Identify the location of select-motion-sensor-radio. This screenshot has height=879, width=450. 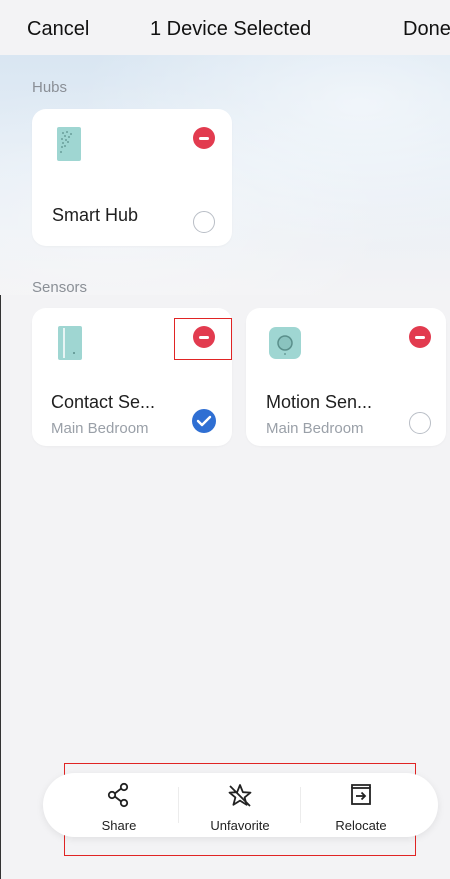
(420, 423).